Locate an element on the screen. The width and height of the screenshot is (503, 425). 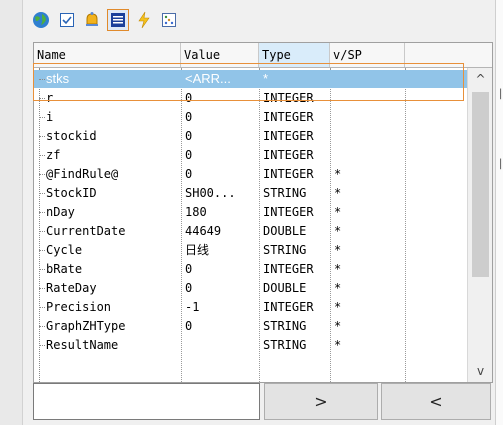
table-row: ResultName STRING * is located at coordinates (250, 345).